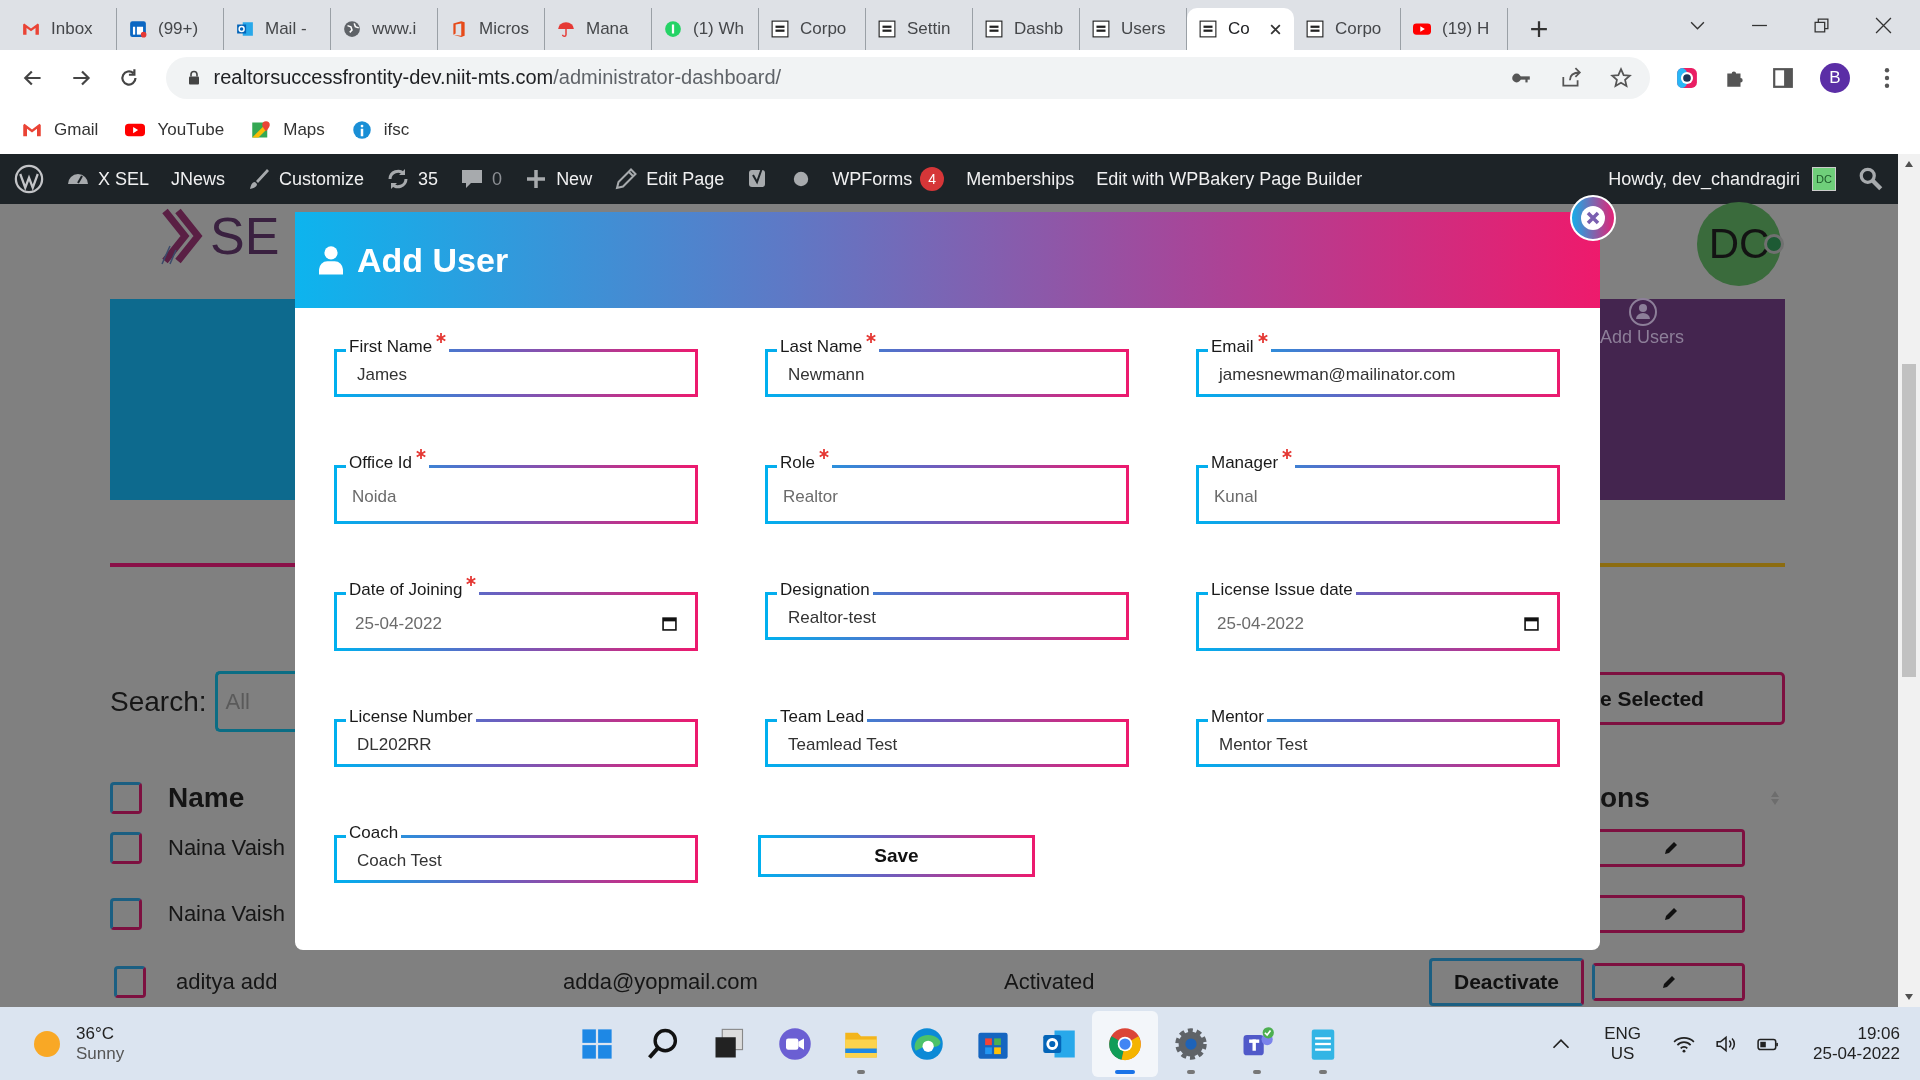  I want to click on search-icon, so click(1871, 179).